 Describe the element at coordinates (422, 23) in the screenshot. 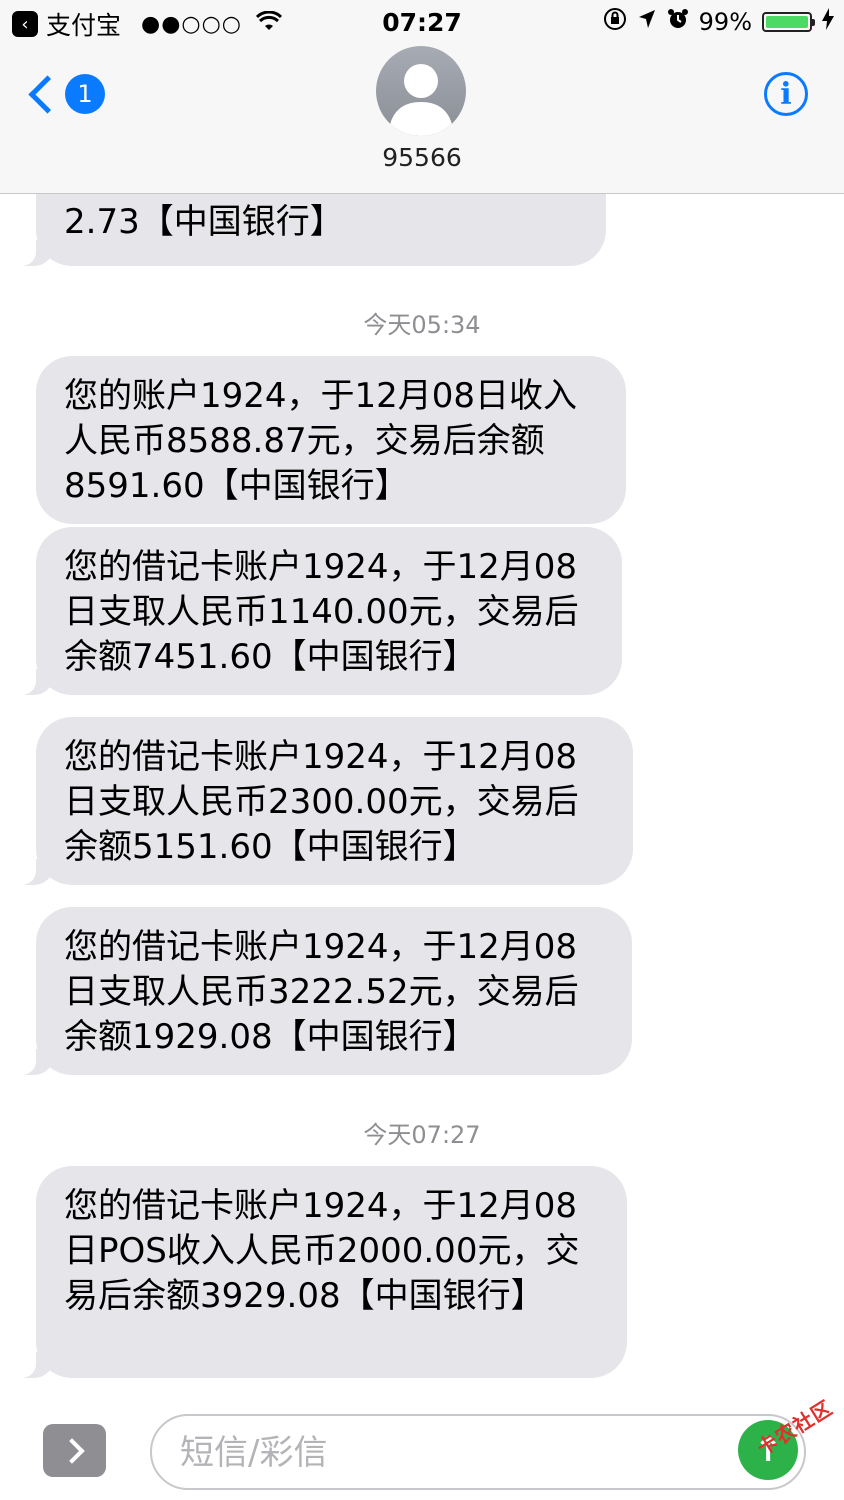

I see `status-bar: ‹ 支付宝 ●●○○○ 07:27 99%` at that location.